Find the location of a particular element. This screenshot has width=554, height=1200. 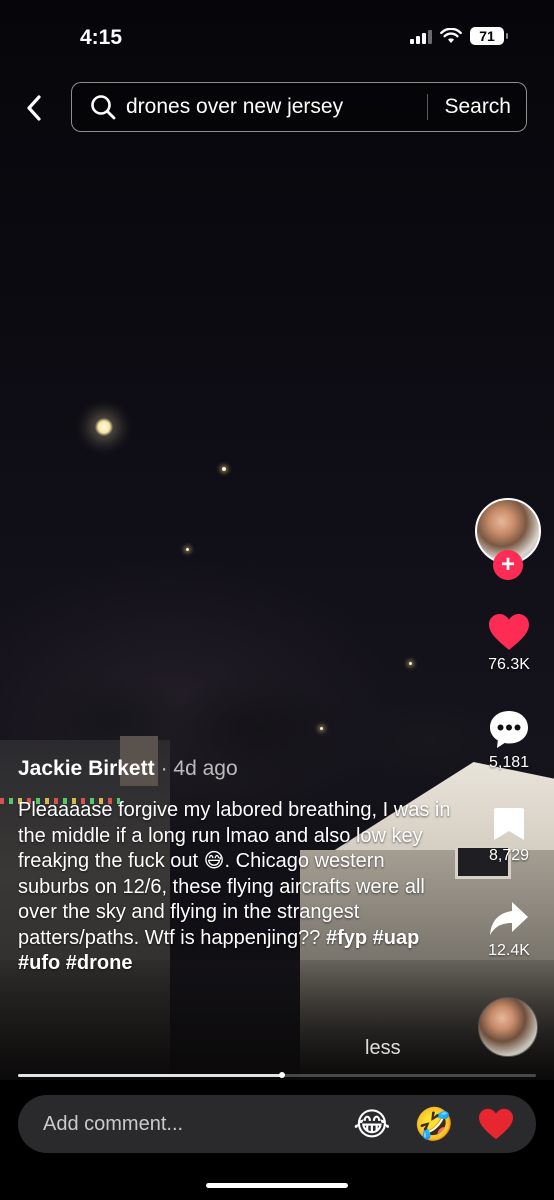

follow-button: + is located at coordinates (508, 565).